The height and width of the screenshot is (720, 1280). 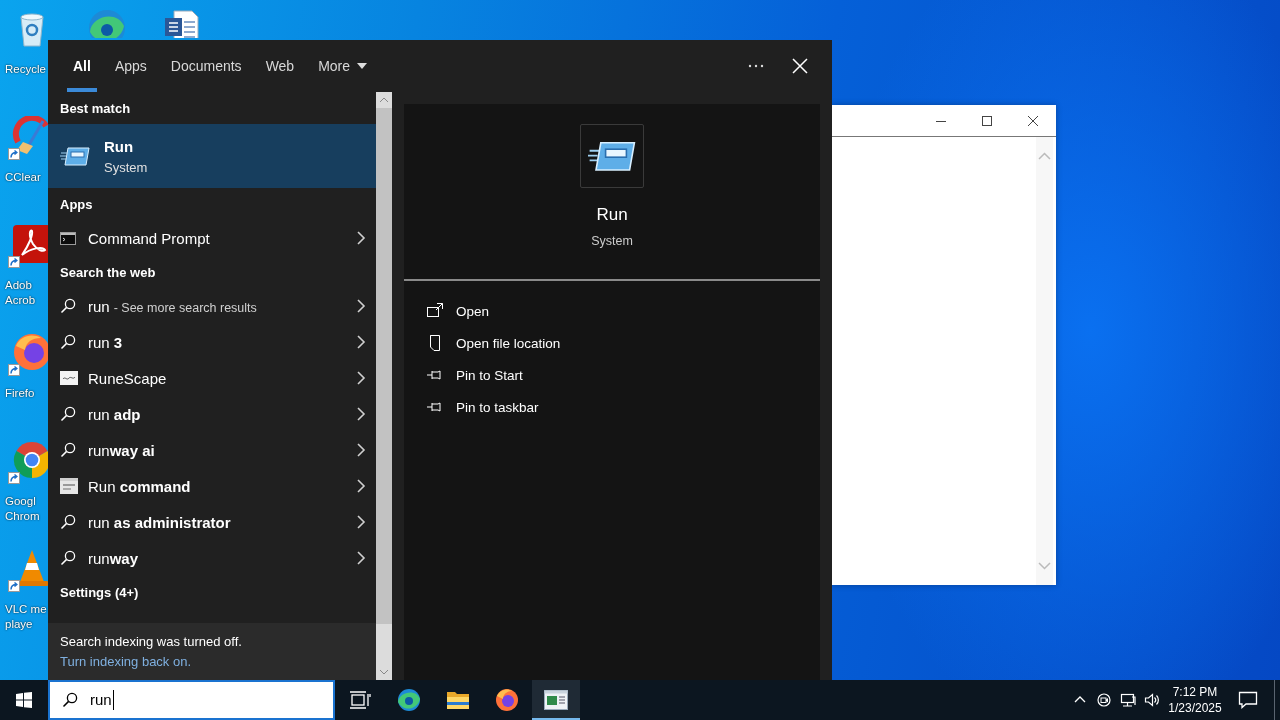 I want to click on search-result: run as administrator, so click(x=212, y=522).